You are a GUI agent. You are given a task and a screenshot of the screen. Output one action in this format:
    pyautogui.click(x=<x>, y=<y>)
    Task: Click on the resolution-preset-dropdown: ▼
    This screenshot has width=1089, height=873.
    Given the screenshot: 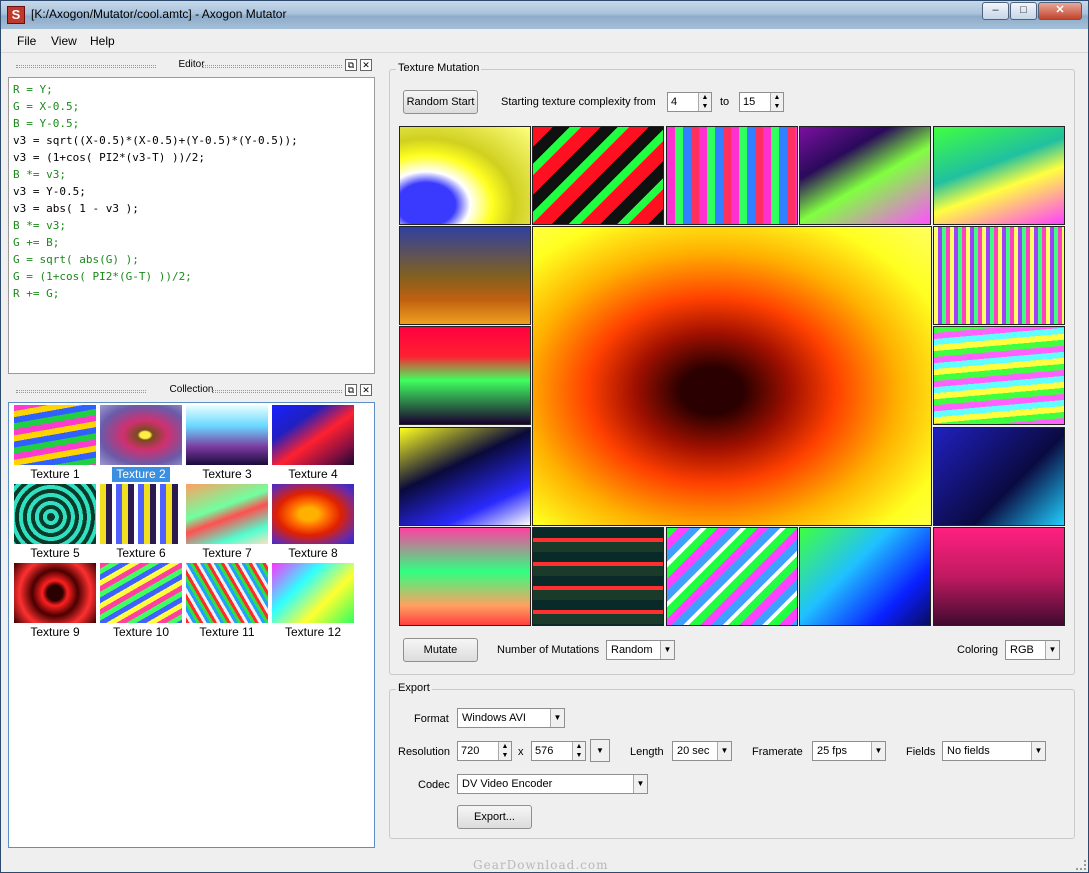 What is the action you would take?
    pyautogui.click(x=600, y=750)
    